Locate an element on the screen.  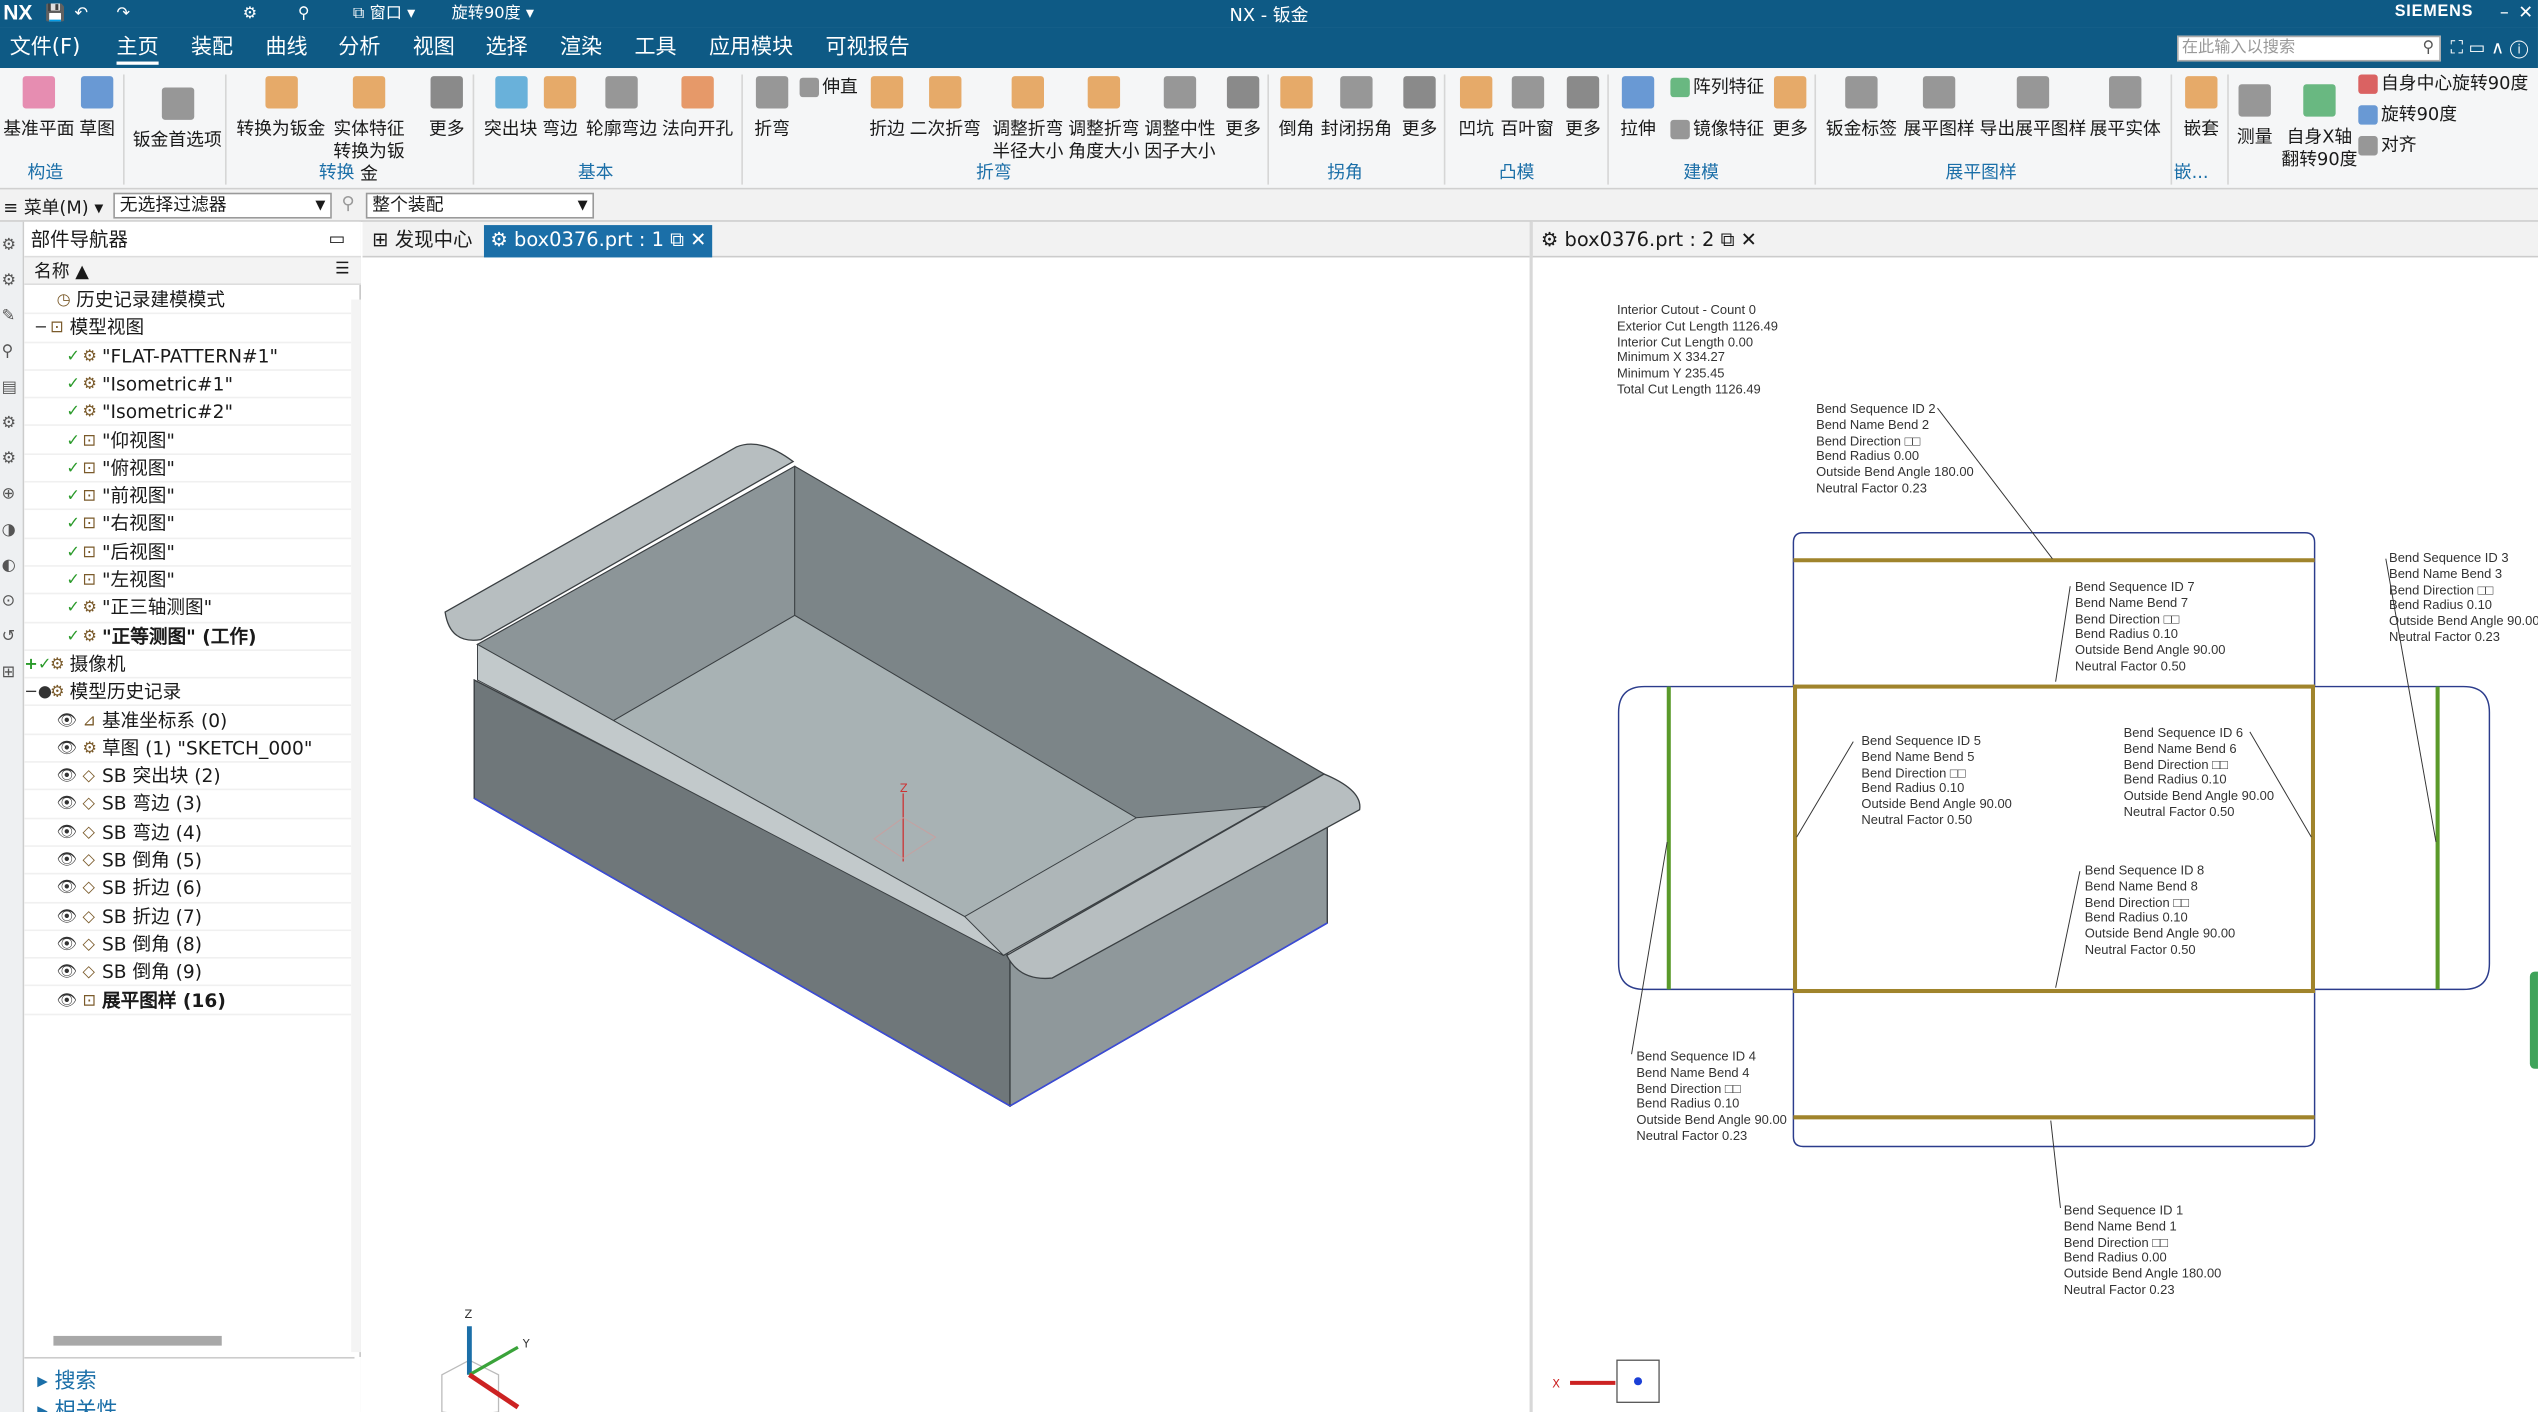
navigator-node: −● ⚙ 模型历史记录 is located at coordinates (188, 693).